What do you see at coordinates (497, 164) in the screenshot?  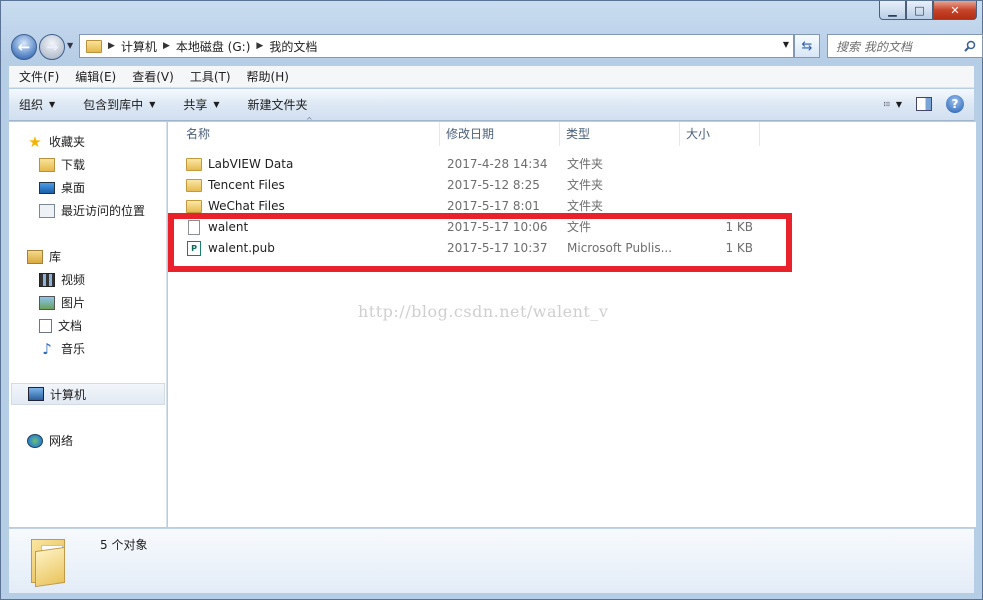 I see `file-date: 2017-4-28 14:34` at bounding box center [497, 164].